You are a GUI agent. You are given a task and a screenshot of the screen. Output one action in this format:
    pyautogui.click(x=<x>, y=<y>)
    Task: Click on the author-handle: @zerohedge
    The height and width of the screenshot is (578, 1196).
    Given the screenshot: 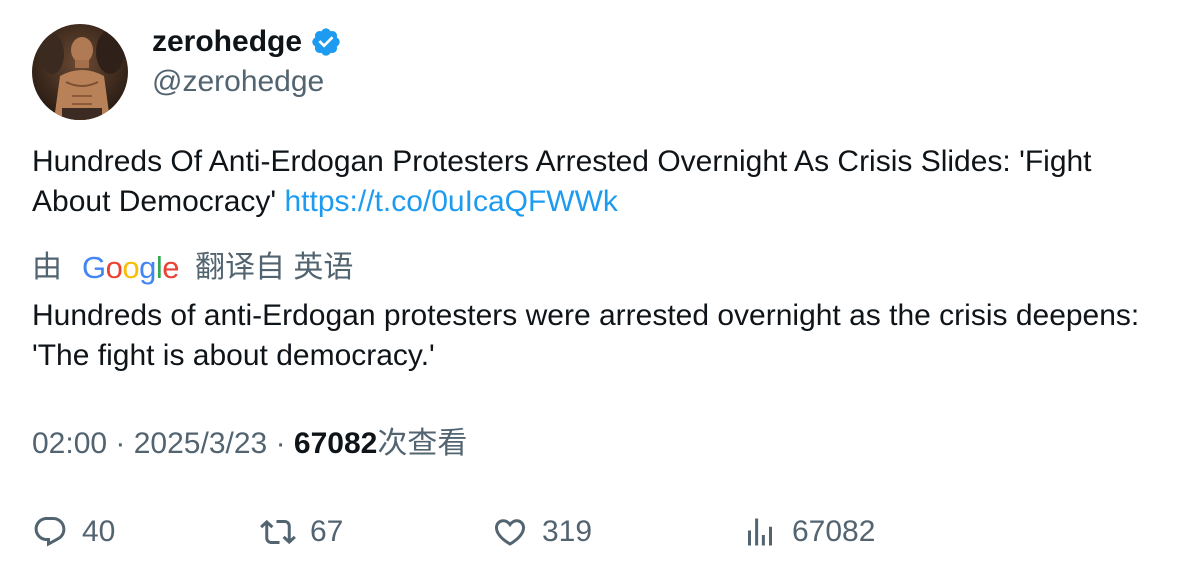 What is the action you would take?
    pyautogui.click(x=238, y=82)
    